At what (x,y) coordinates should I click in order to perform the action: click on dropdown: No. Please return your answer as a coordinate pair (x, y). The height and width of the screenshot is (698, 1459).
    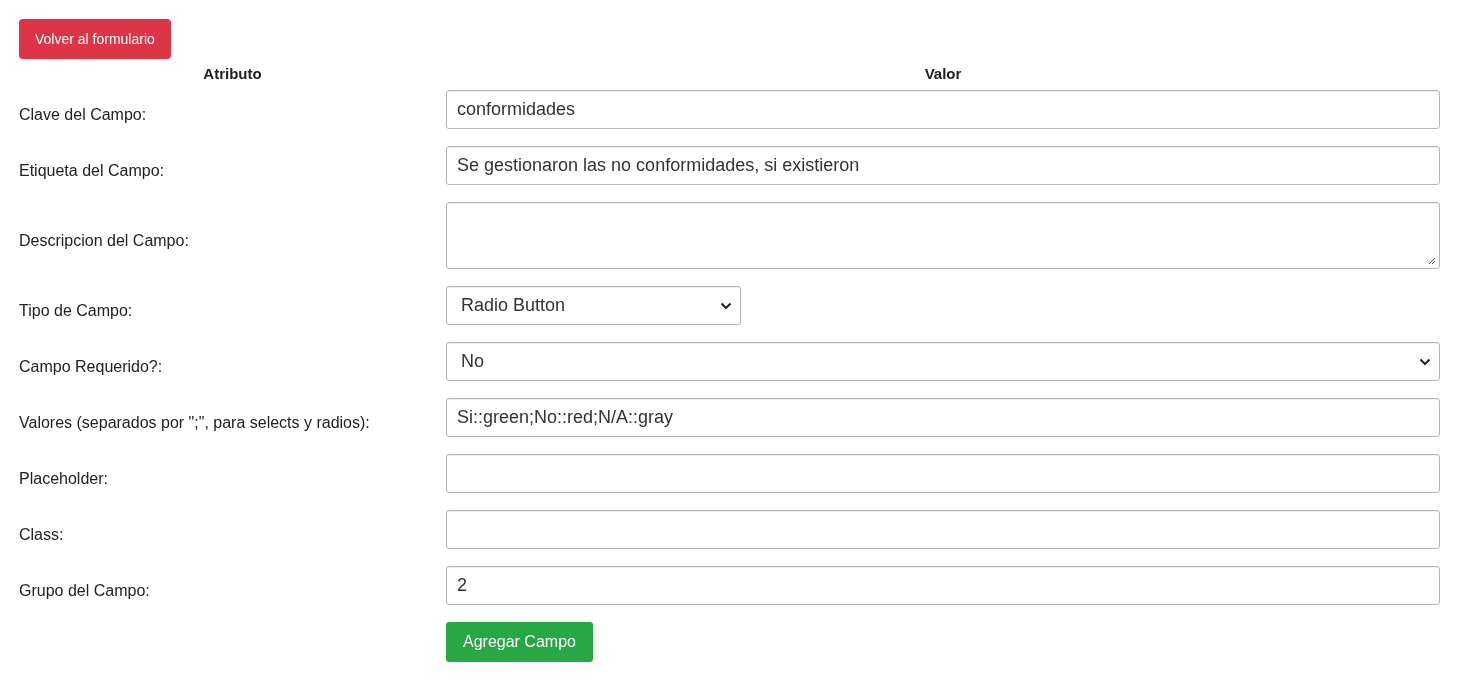
    Looking at the image, I should click on (943, 361).